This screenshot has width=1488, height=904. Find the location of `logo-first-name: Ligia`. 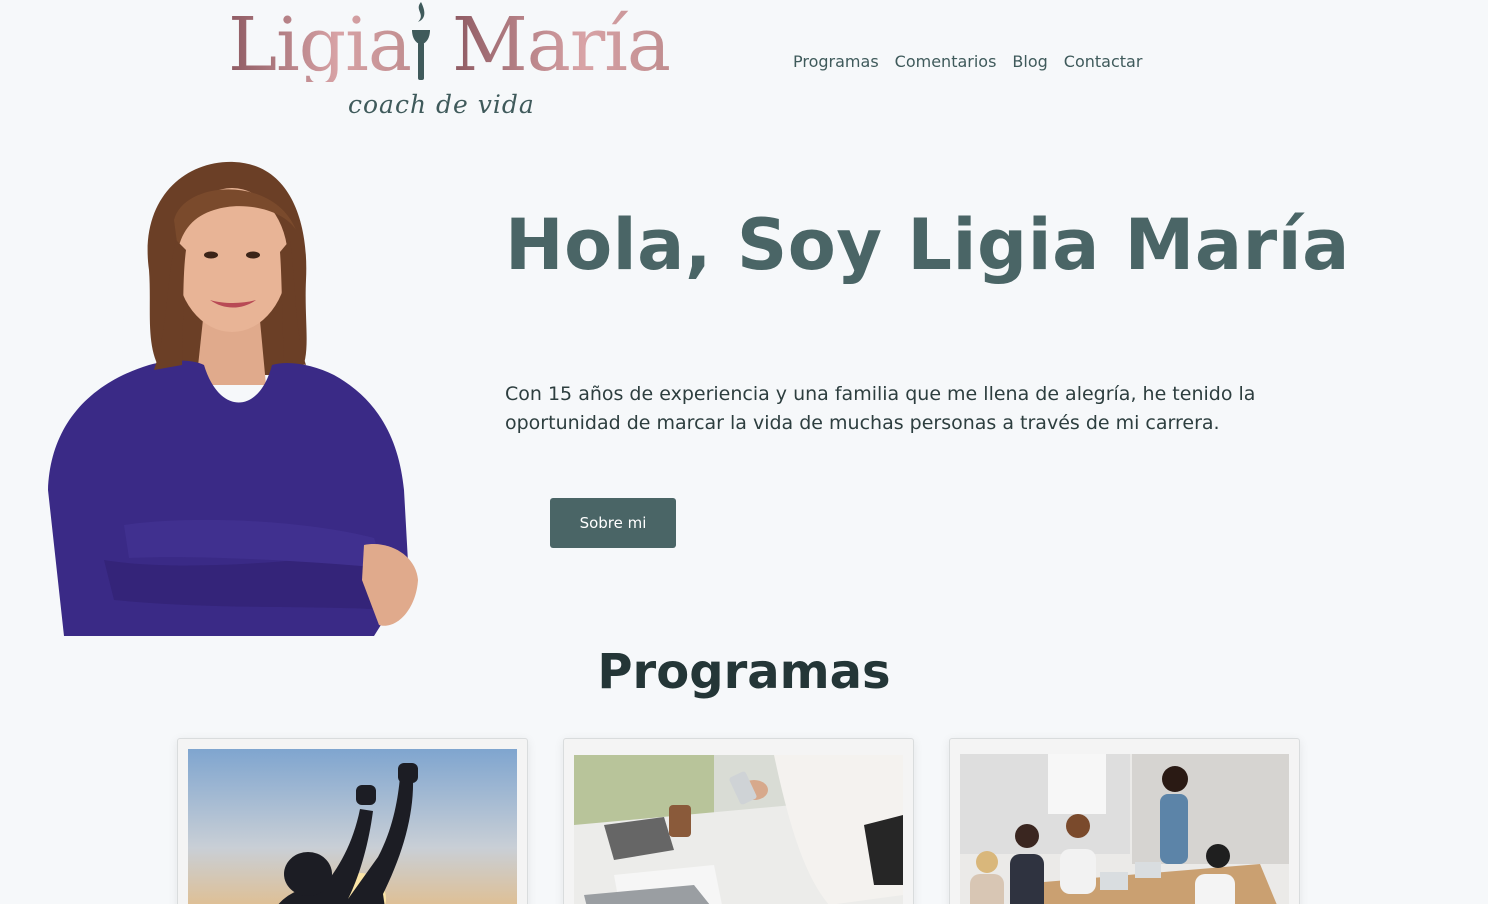

logo-first-name: Ligia is located at coordinates (320, 45).